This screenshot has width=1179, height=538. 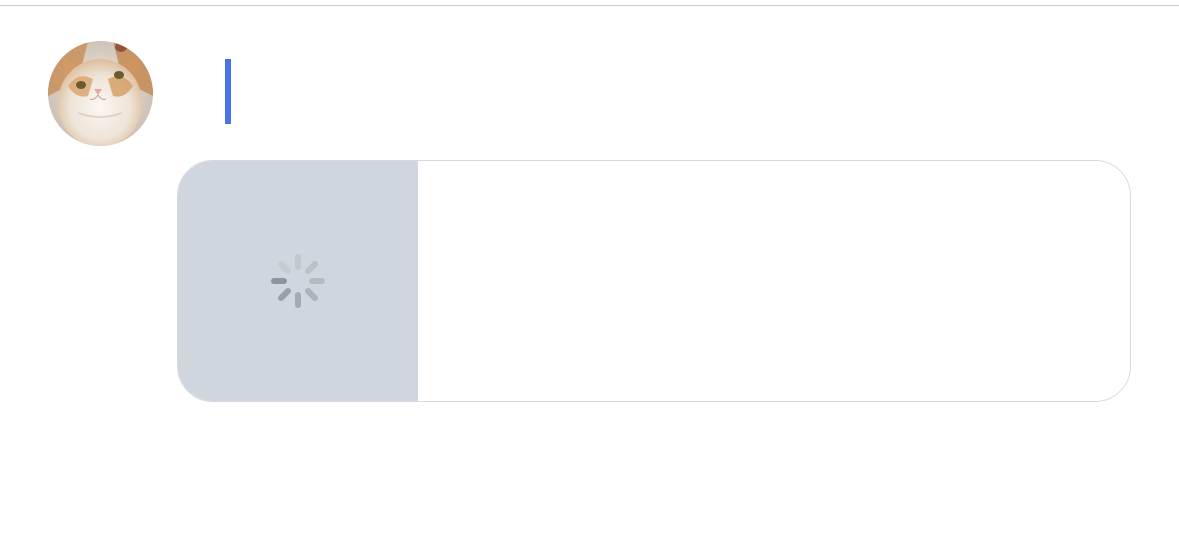 I want to click on spinner-icon, so click(x=298, y=281).